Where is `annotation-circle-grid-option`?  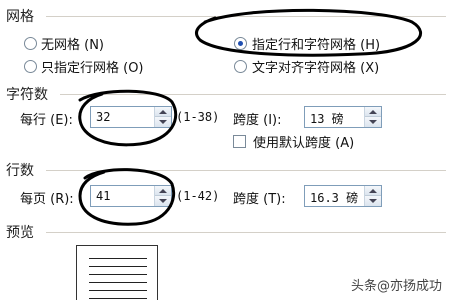 annotation-circle-grid-option is located at coordinates (309, 32).